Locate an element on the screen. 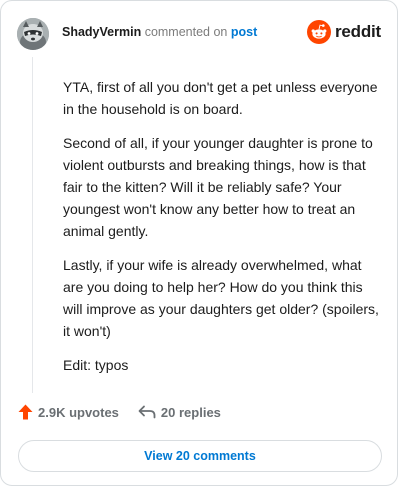  reply-count: 20 replies is located at coordinates (190, 412).